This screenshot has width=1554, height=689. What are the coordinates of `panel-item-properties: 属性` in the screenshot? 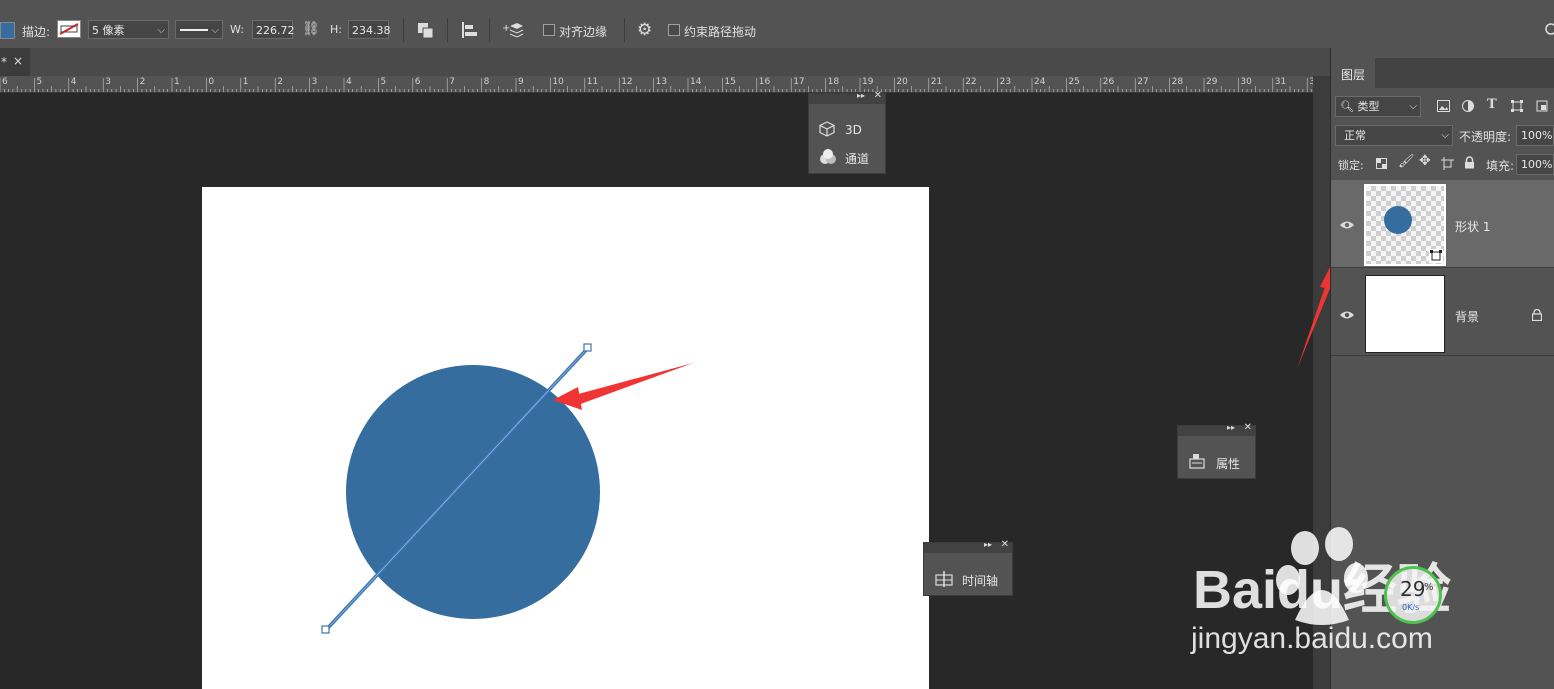 It's located at (1228, 463).